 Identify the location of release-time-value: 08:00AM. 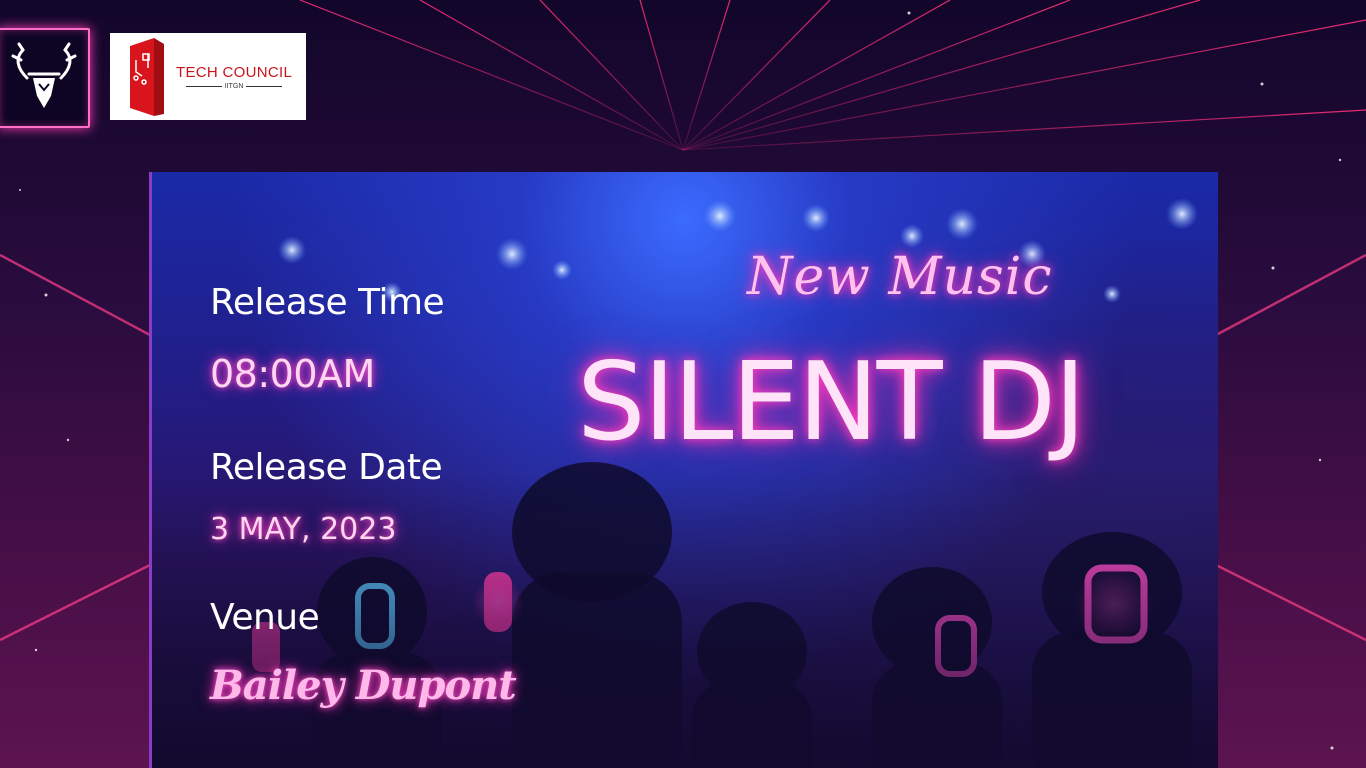
(292, 374).